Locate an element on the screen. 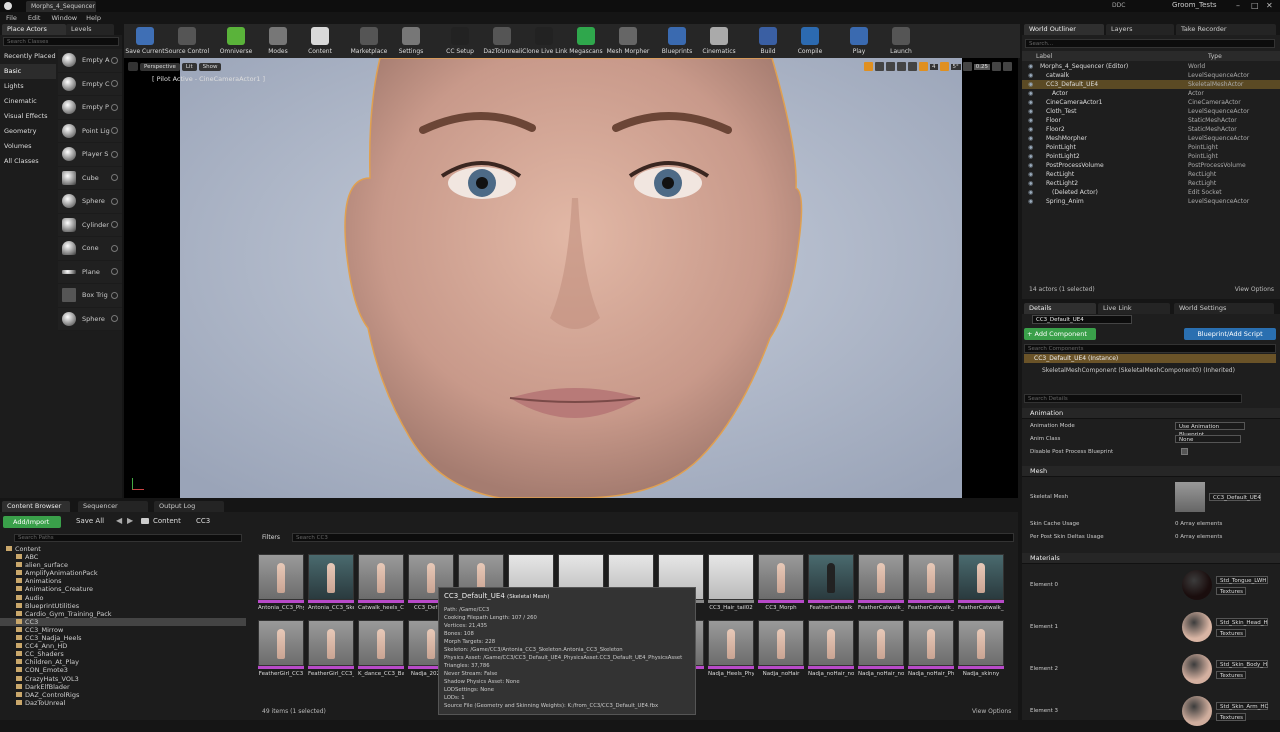 This screenshot has width=1280, height=732. asset-tile: Nadja_noHair_PhysicsAsset is located at coordinates (931, 656).